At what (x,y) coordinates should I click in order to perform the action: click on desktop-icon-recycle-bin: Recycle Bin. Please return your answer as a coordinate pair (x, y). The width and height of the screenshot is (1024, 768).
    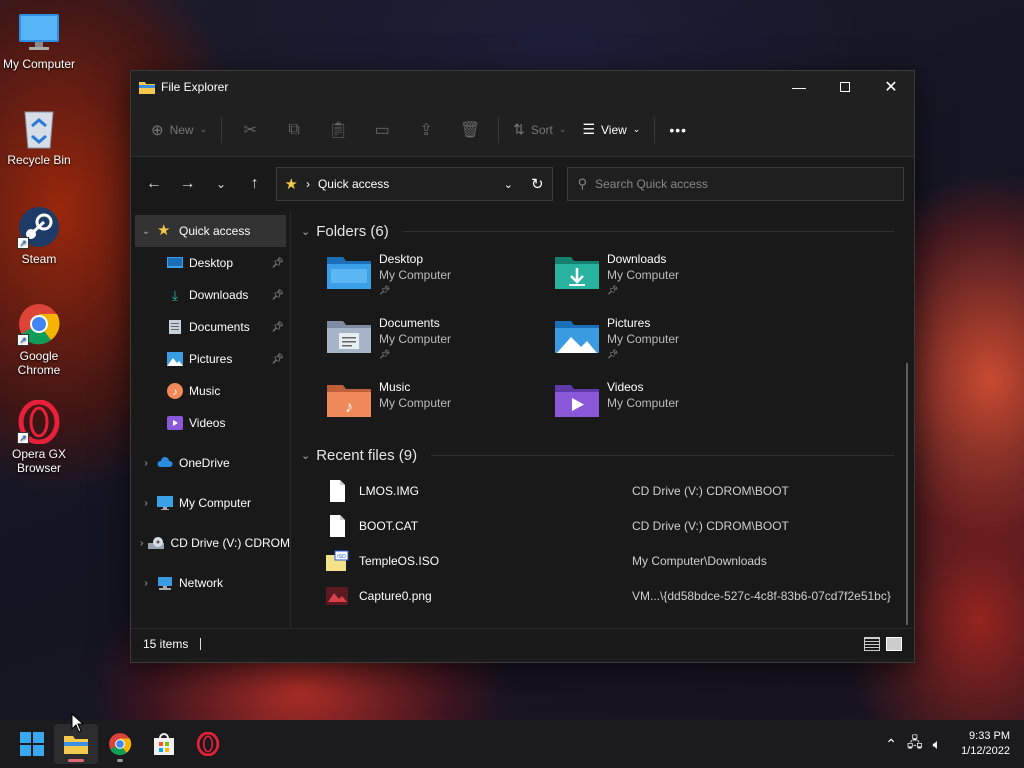
    Looking at the image, I should click on (39, 136).